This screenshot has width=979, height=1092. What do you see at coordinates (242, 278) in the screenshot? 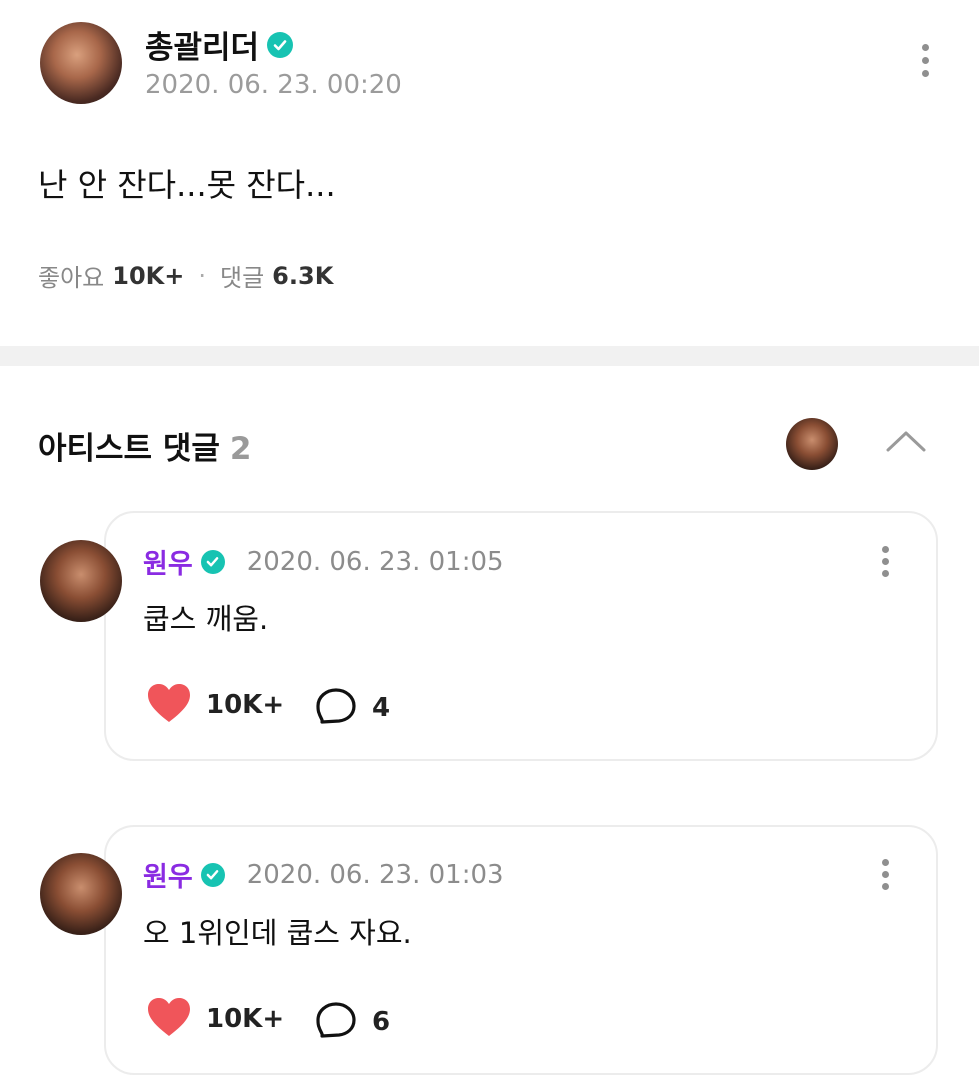
I see `comments-label: 댓글` at bounding box center [242, 278].